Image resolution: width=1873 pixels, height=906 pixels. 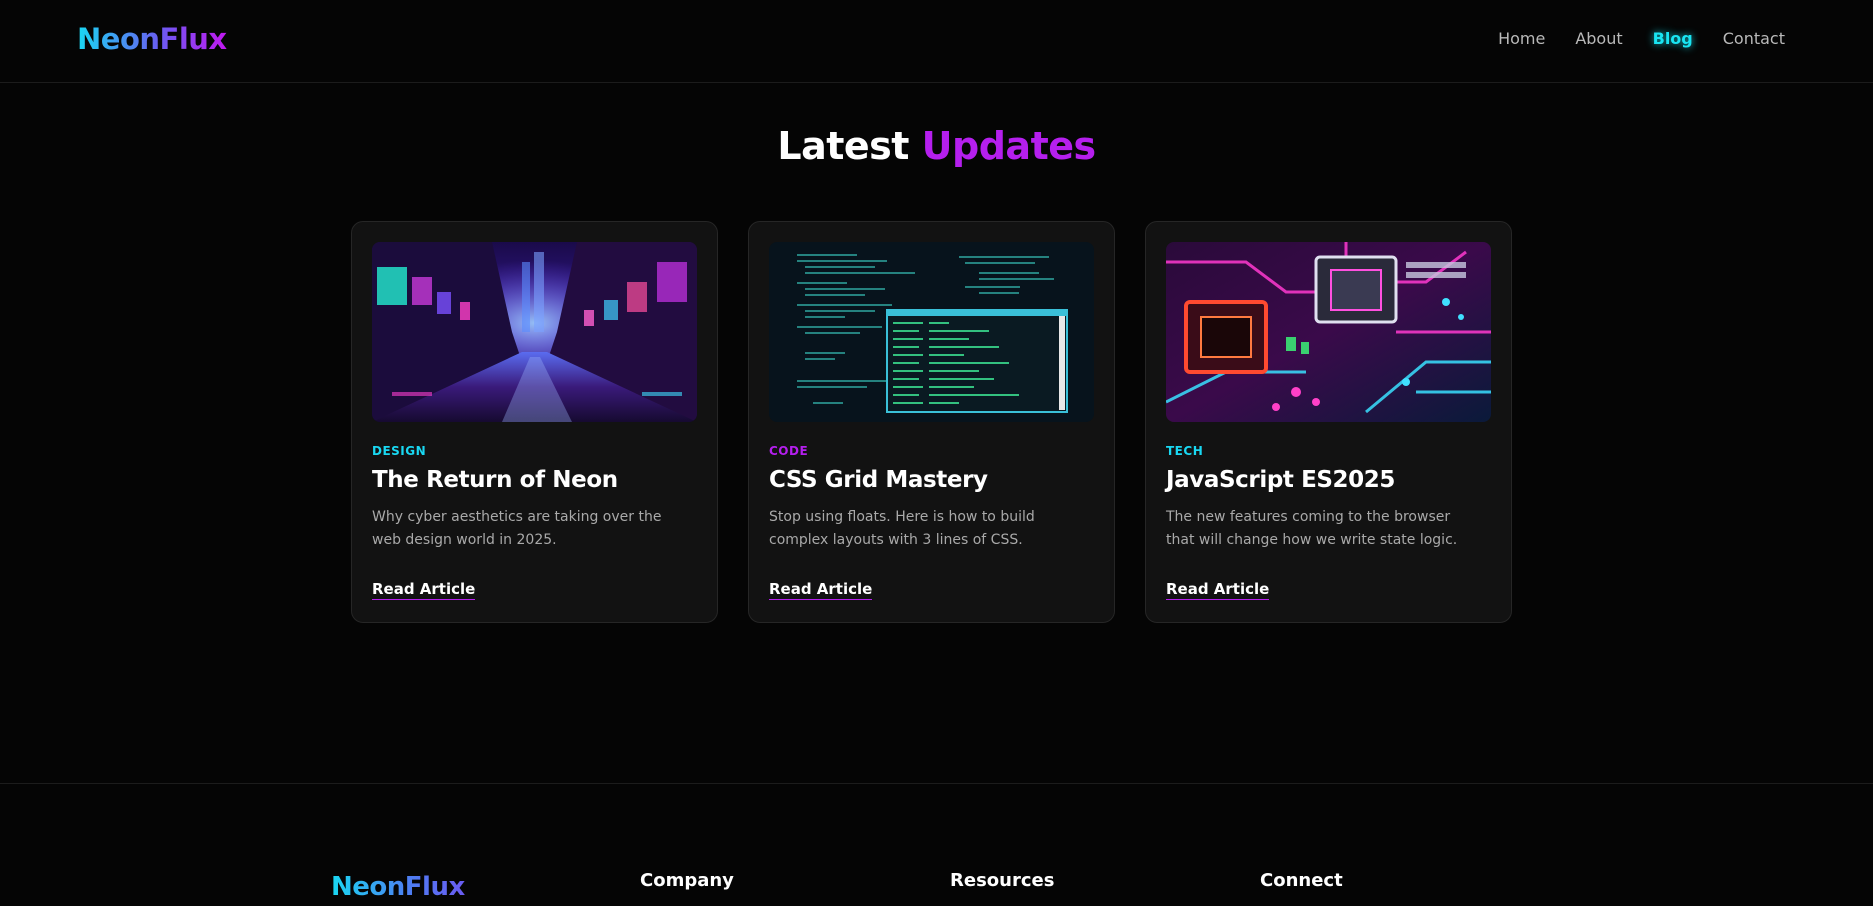 What do you see at coordinates (931, 332) in the screenshot?
I see `code-editor-image` at bounding box center [931, 332].